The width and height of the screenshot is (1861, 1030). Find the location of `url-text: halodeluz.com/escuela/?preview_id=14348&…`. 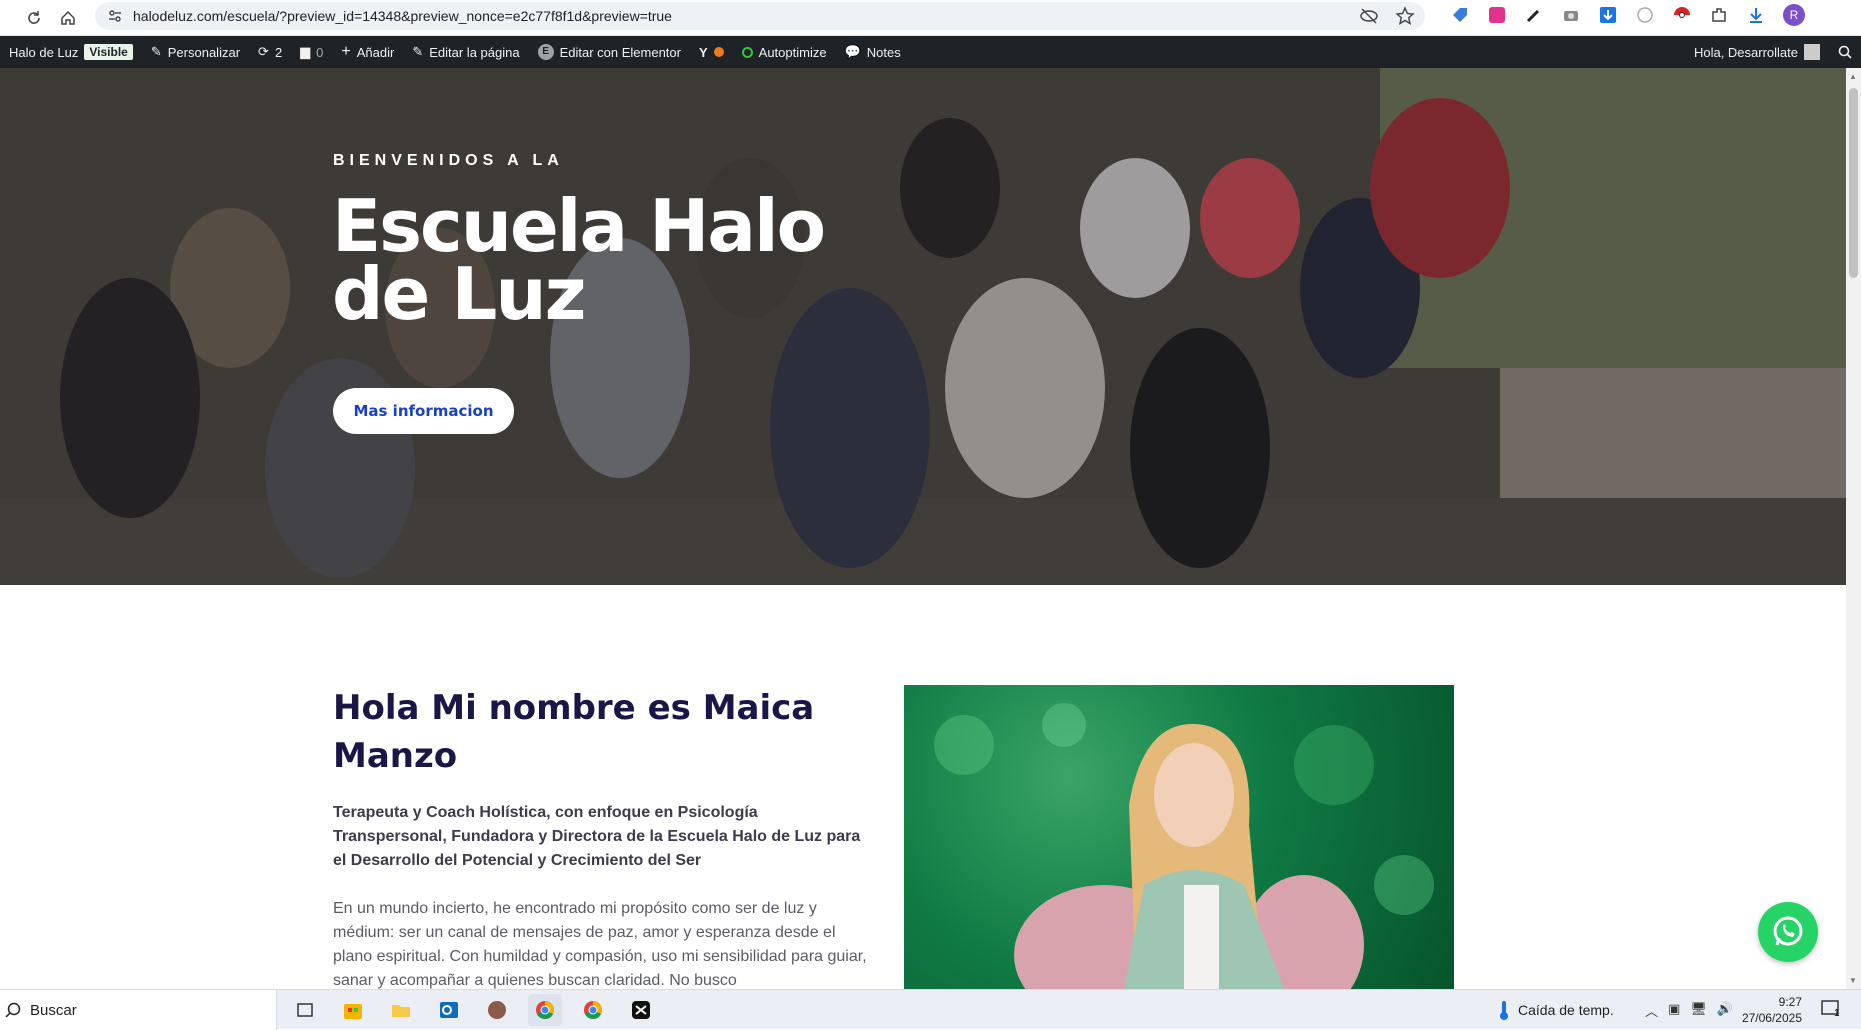

url-text: halodeluz.com/escuela/?preview_id=14348&… is located at coordinates (402, 16).